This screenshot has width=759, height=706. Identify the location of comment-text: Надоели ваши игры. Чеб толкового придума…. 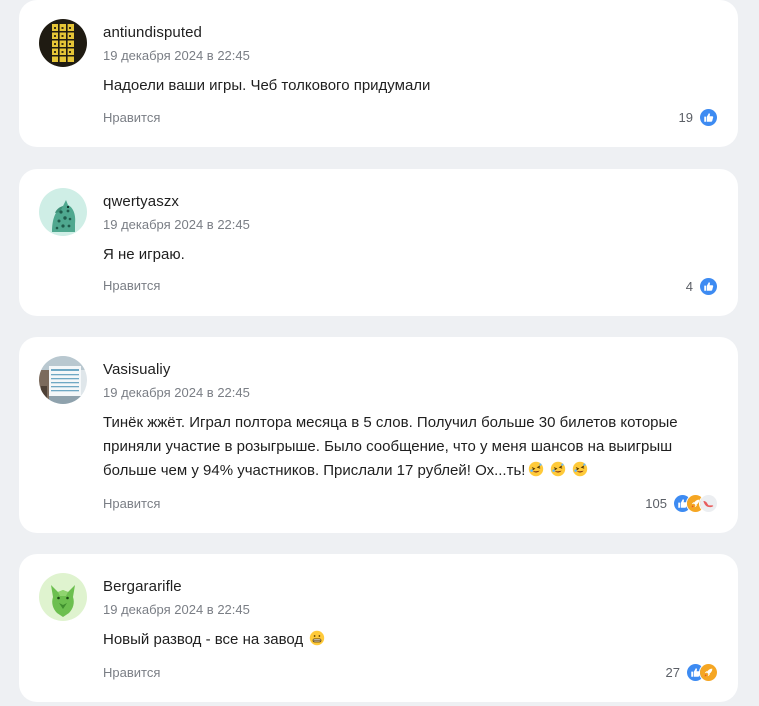
(403, 86).